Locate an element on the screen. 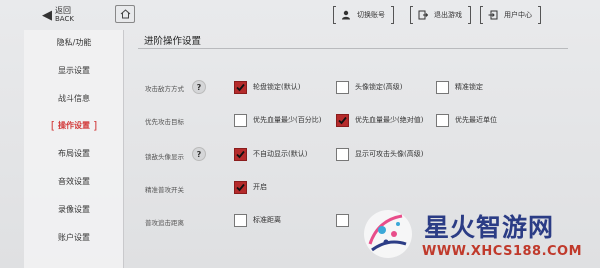  sidebar-item-battle-info: 战斗信息 is located at coordinates (74, 98).